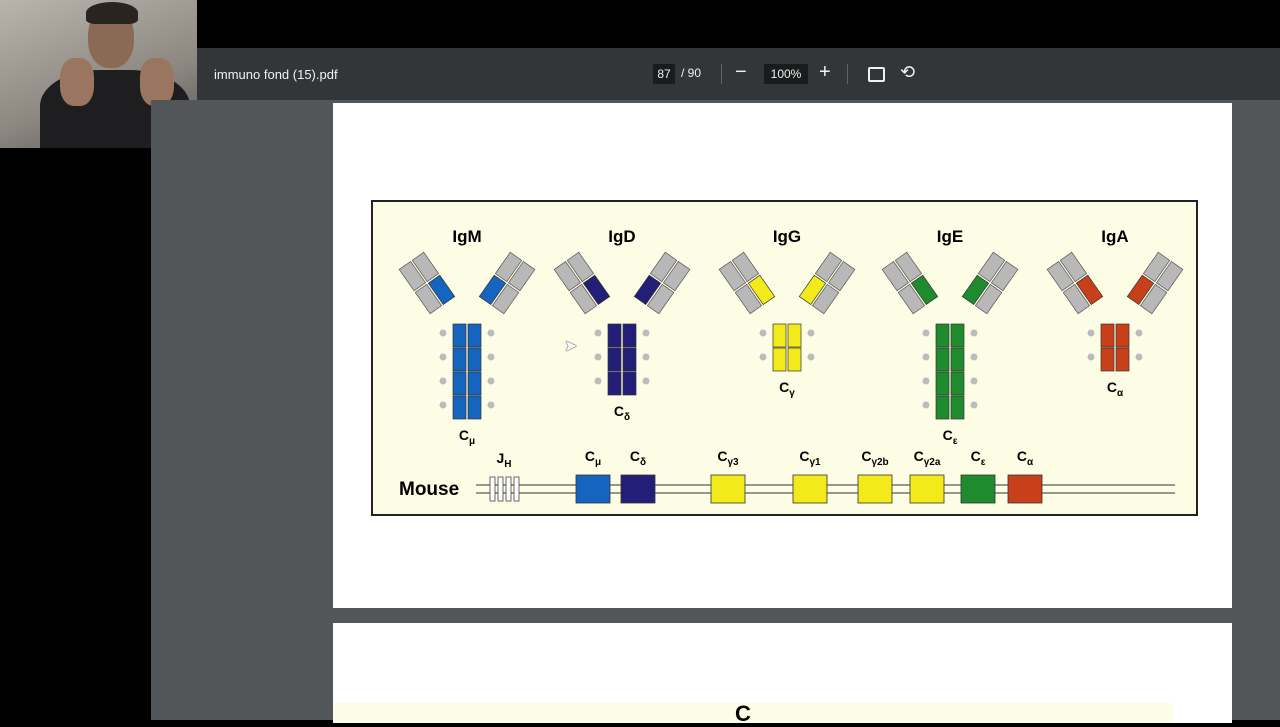 This screenshot has height=727, width=1280. Describe the element at coordinates (978, 458) in the screenshot. I see `gene-label: Cε` at that location.